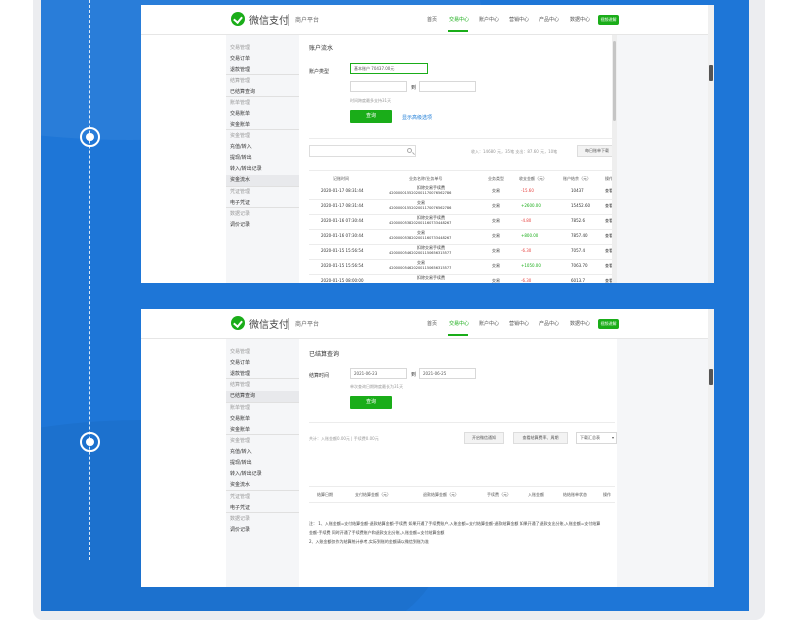 The image size is (790, 635). What do you see at coordinates (240, 497) in the screenshot?
I see `sidebar-group-vouchers: 凭证管理` at bounding box center [240, 497].